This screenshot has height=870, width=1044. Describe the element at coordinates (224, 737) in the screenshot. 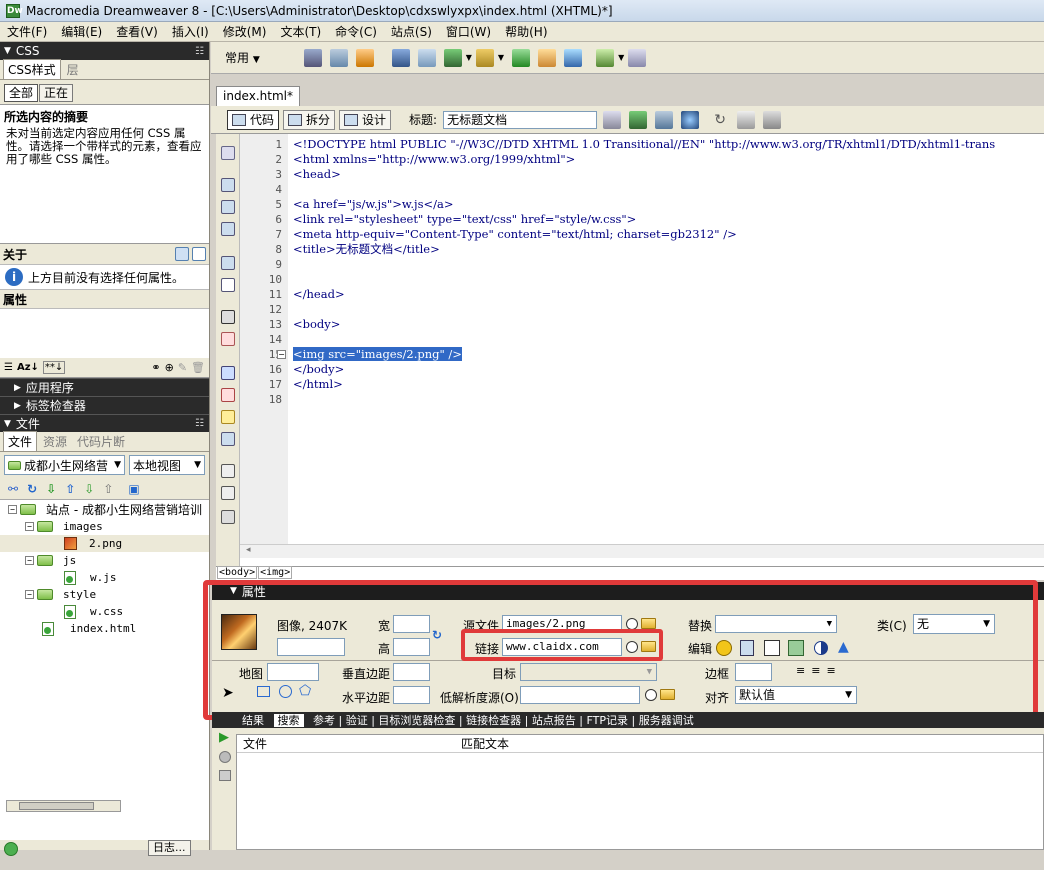

I see `play-search-icon: ▶` at that location.